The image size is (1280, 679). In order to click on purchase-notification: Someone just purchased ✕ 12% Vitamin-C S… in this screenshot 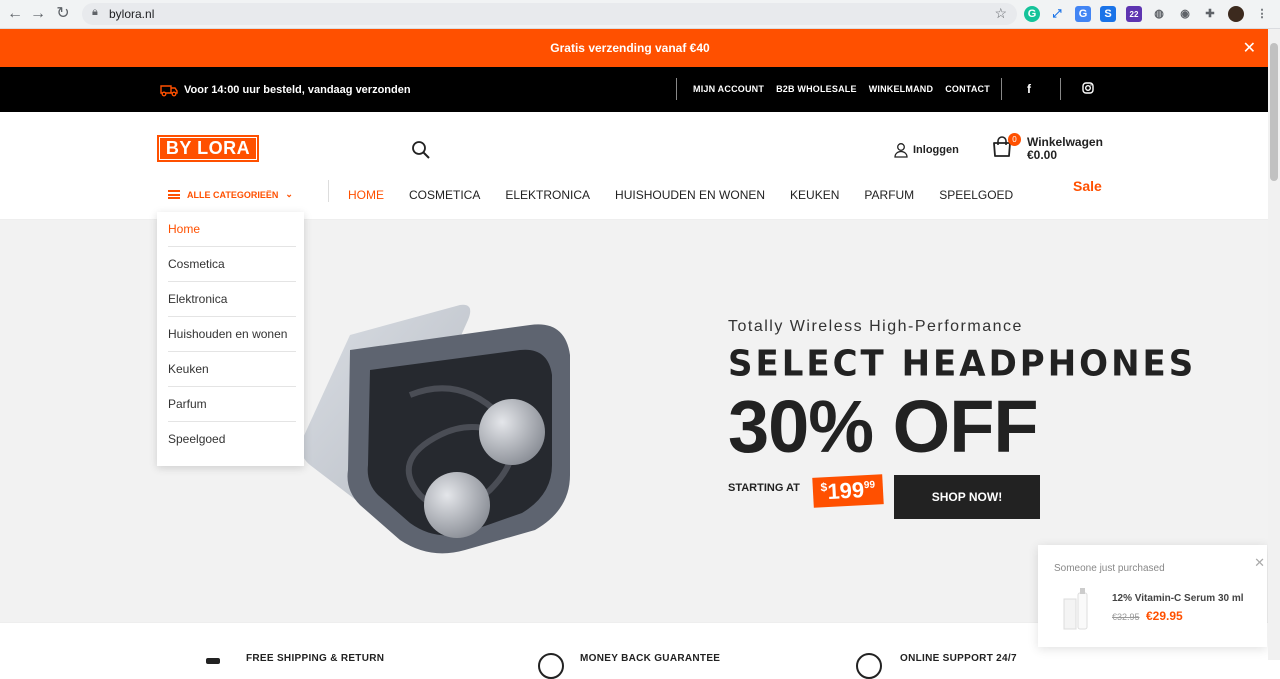, I will do `click(1152, 596)`.